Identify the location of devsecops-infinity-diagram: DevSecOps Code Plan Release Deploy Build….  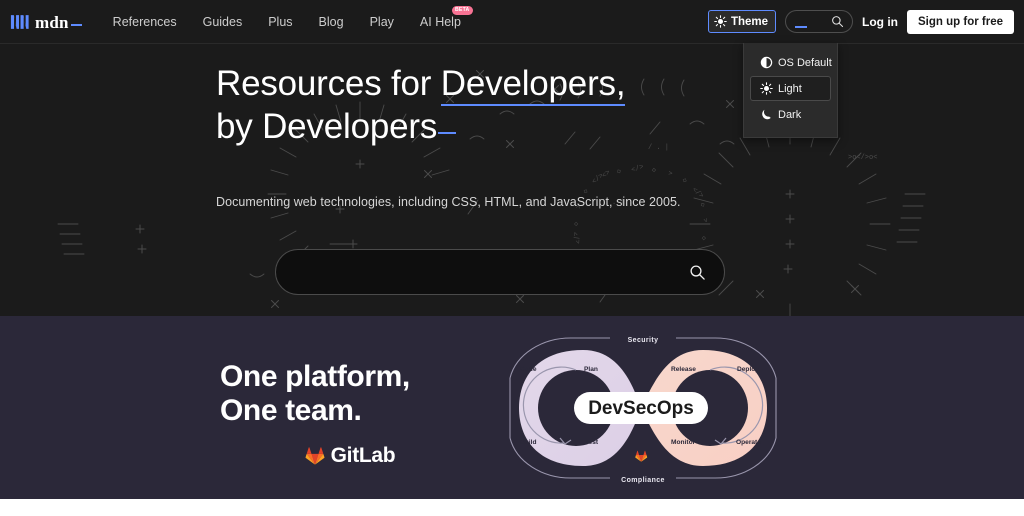
(643, 408).